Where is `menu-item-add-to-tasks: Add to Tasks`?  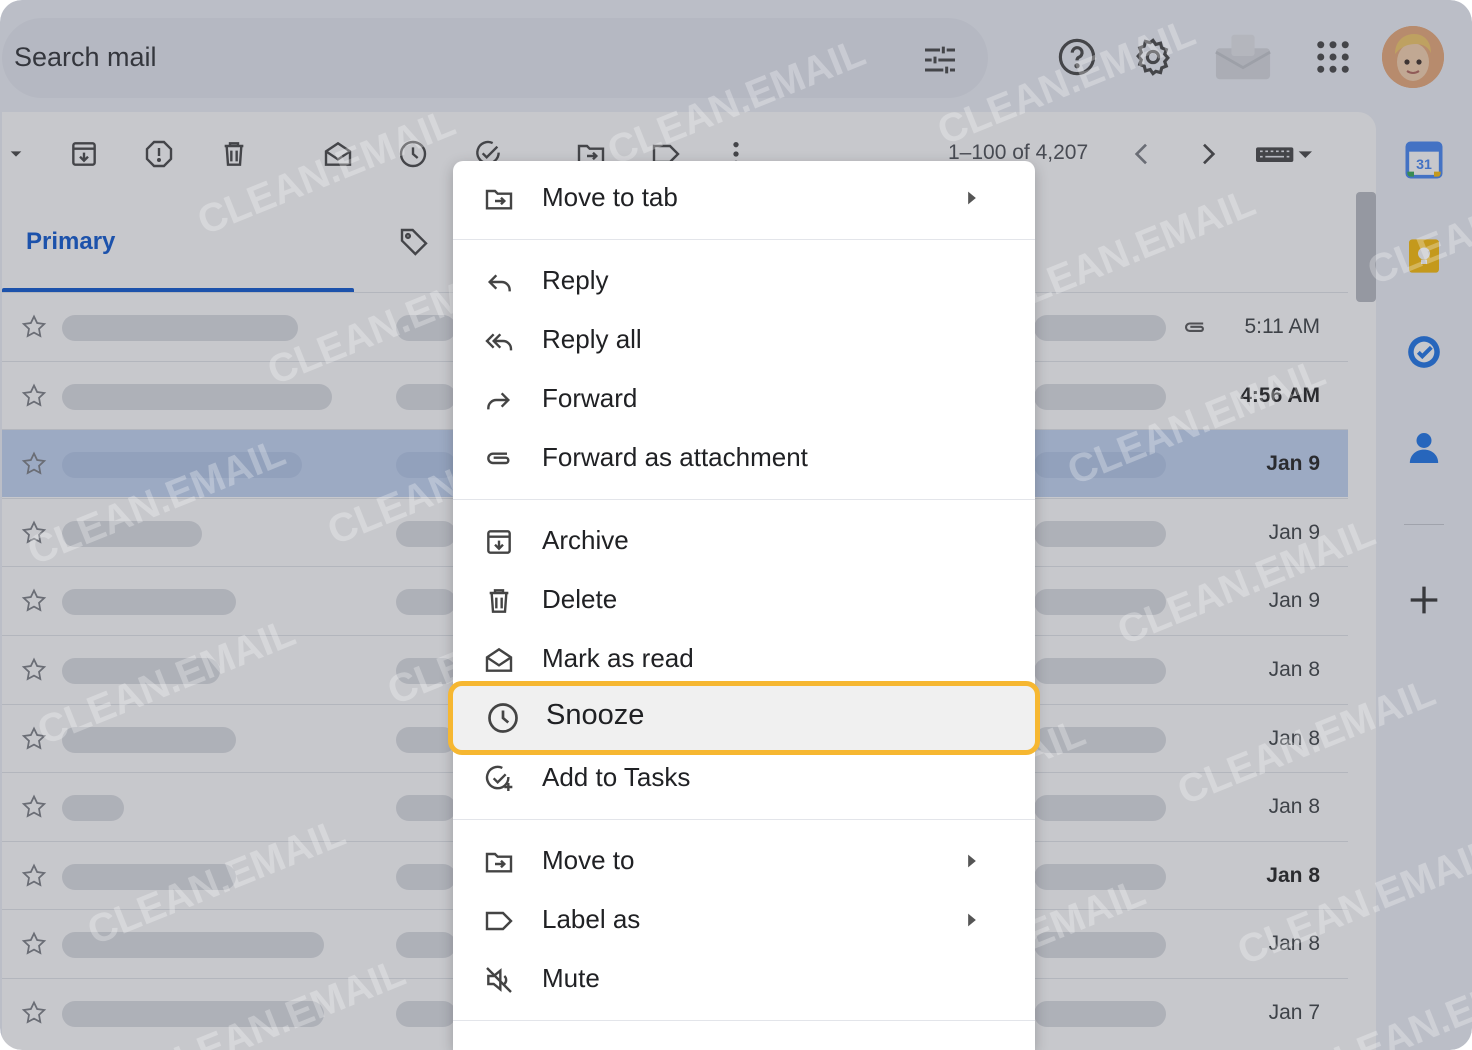 menu-item-add-to-tasks: Add to Tasks is located at coordinates (744, 778).